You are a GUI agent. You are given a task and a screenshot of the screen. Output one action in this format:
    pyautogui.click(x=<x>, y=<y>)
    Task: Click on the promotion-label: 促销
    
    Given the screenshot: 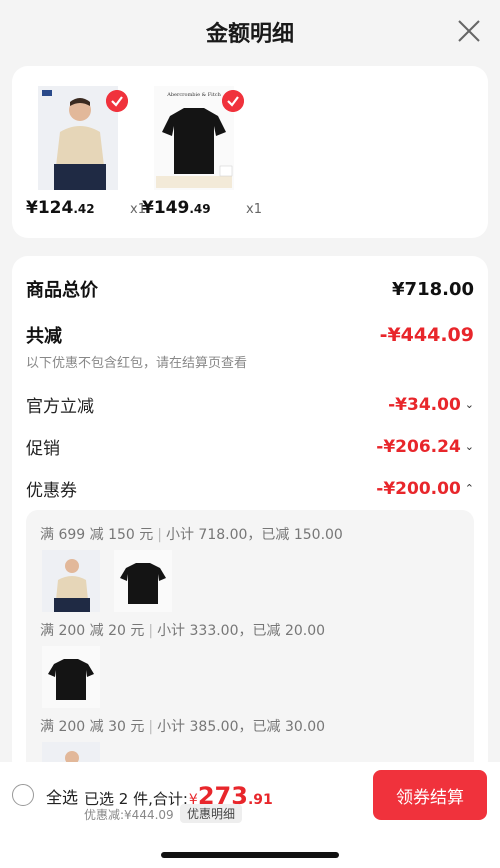 What is the action you would take?
    pyautogui.click(x=43, y=449)
    